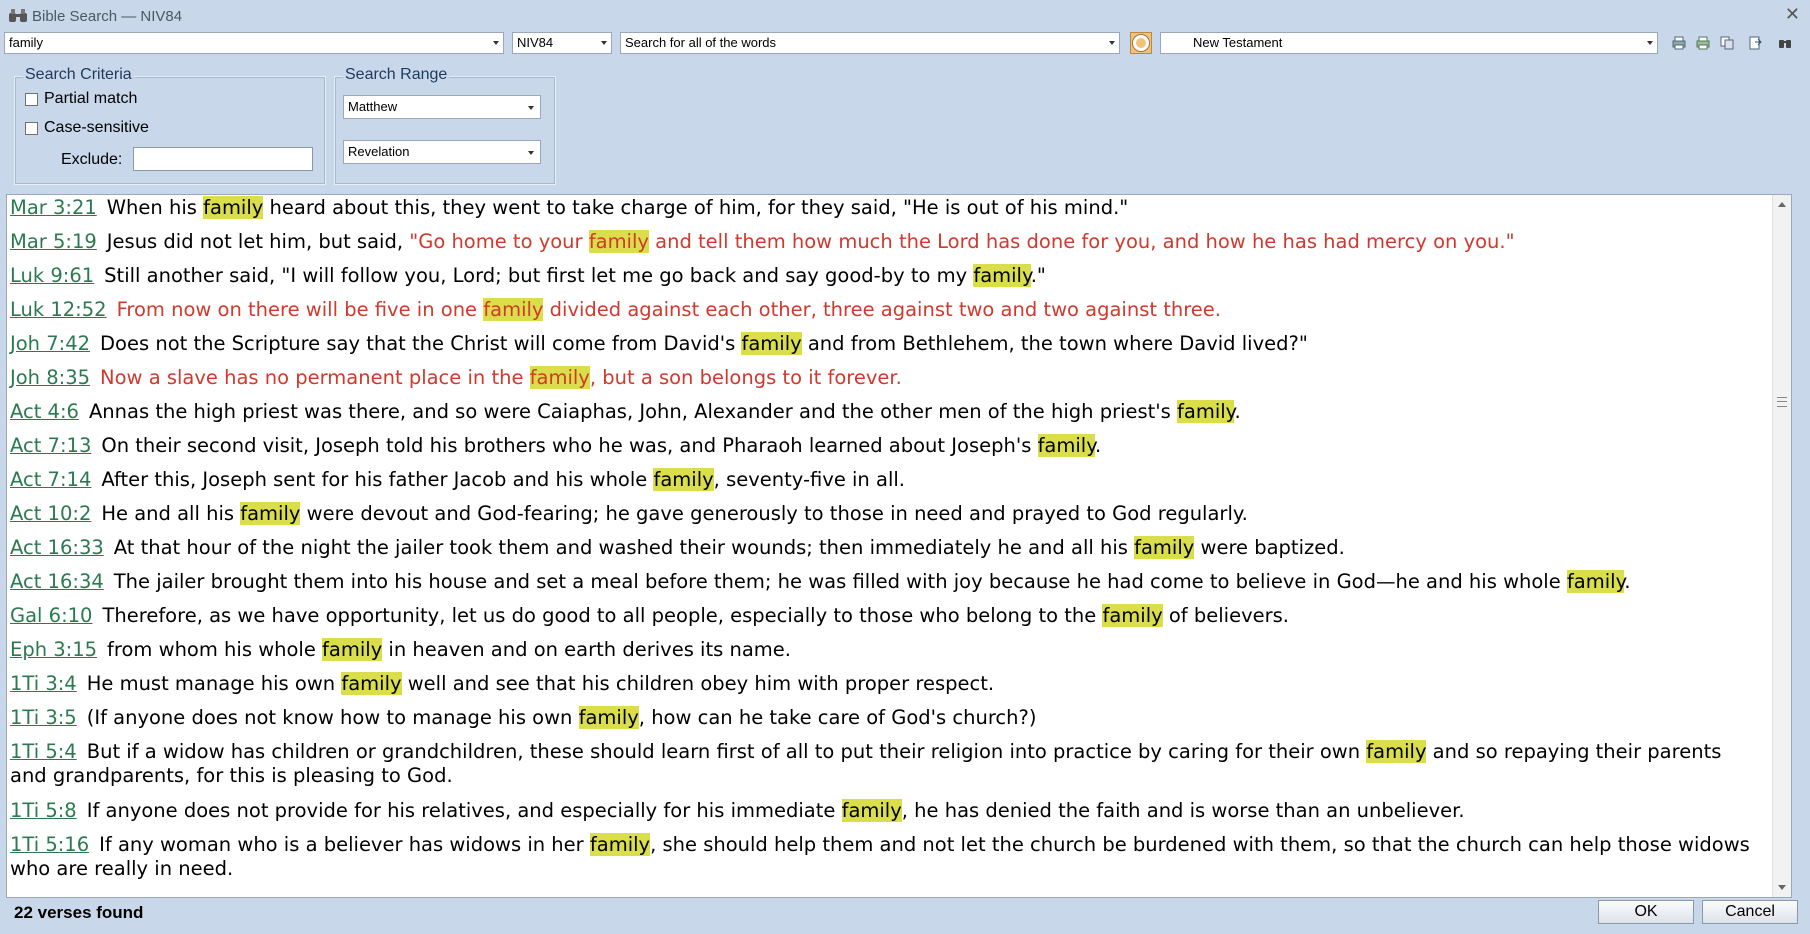 The height and width of the screenshot is (934, 1810). I want to click on range-from-select: Matthew, so click(442, 107).